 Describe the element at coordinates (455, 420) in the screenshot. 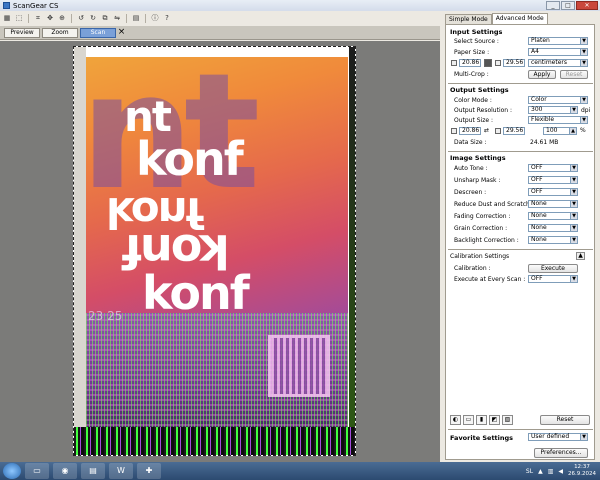

I see `brightness-contrast-icon: ◐` at that location.